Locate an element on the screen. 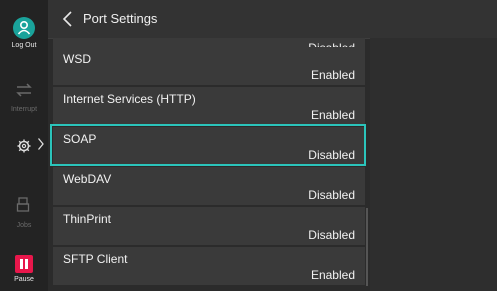  list-item-webdav: WebDAV Disabled is located at coordinates (209, 187).